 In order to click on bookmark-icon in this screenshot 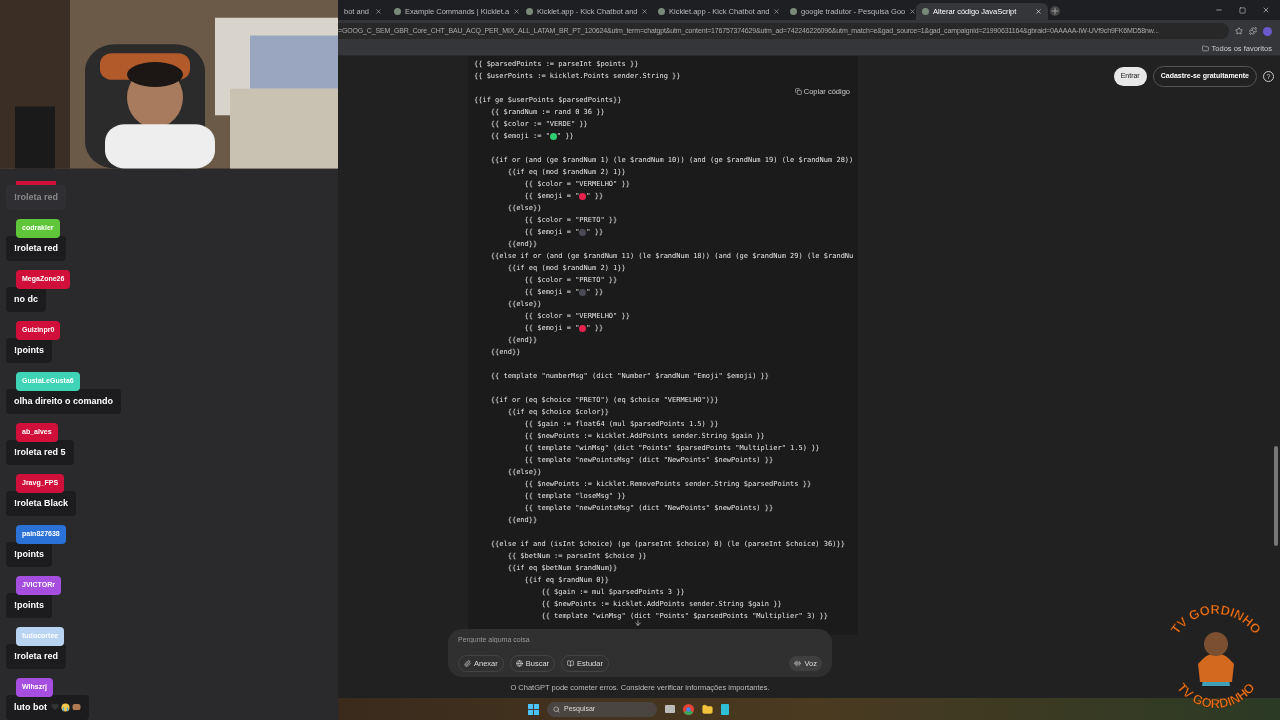, I will do `click(1239, 31)`.